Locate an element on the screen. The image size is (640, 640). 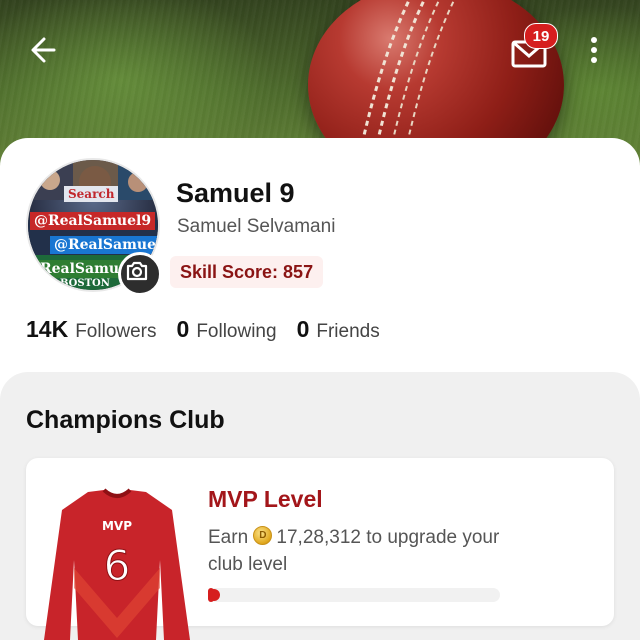
friends-stat: 0 Friends is located at coordinates (338, 329).